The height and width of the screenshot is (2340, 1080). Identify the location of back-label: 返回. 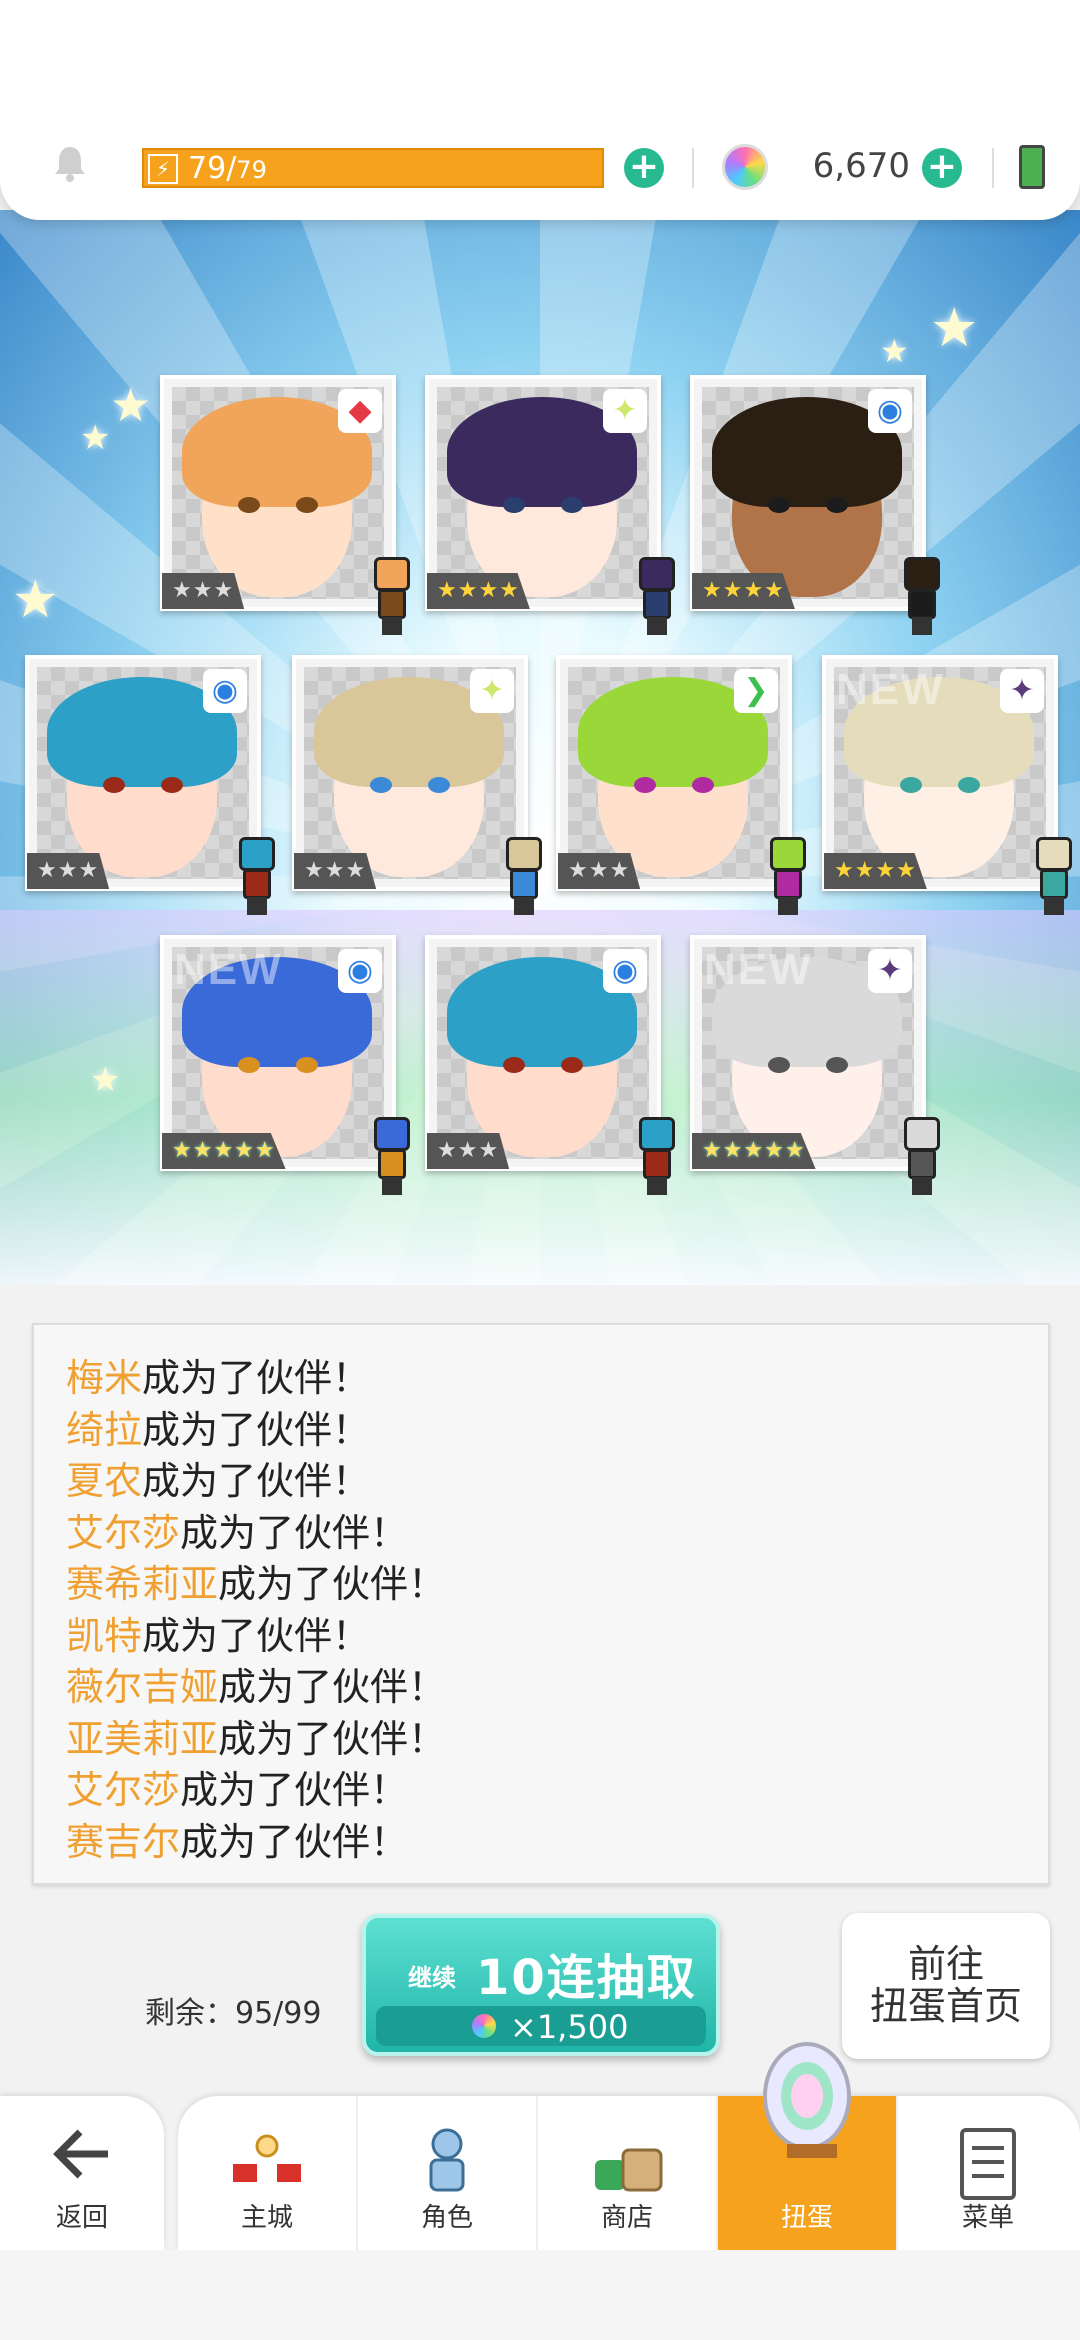
(81, 2218).